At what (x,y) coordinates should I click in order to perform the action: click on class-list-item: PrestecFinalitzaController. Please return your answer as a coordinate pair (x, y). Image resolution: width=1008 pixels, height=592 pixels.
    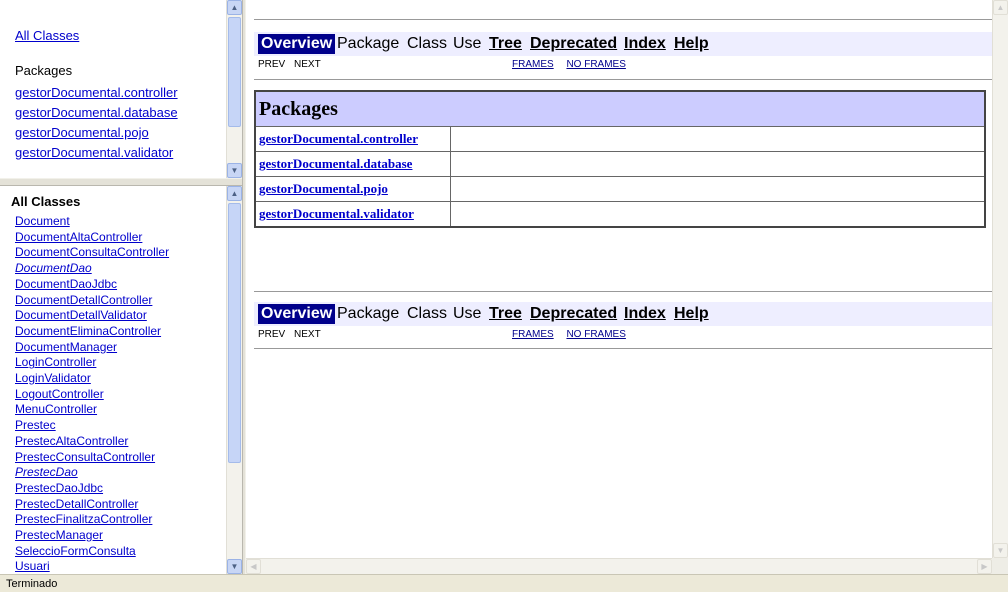
    Looking at the image, I should click on (92, 520).